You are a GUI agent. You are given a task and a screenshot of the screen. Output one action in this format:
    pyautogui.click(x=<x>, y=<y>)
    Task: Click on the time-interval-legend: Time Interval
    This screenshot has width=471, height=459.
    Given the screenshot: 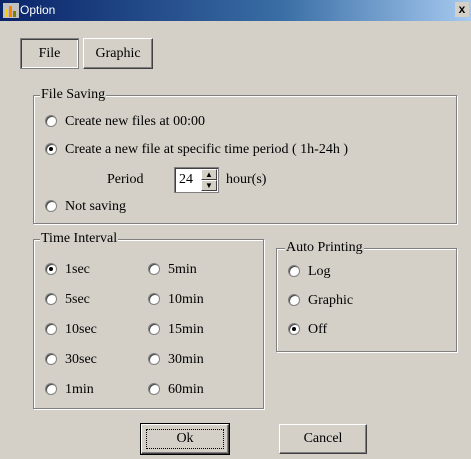 What is the action you would take?
    pyautogui.click(x=79, y=239)
    